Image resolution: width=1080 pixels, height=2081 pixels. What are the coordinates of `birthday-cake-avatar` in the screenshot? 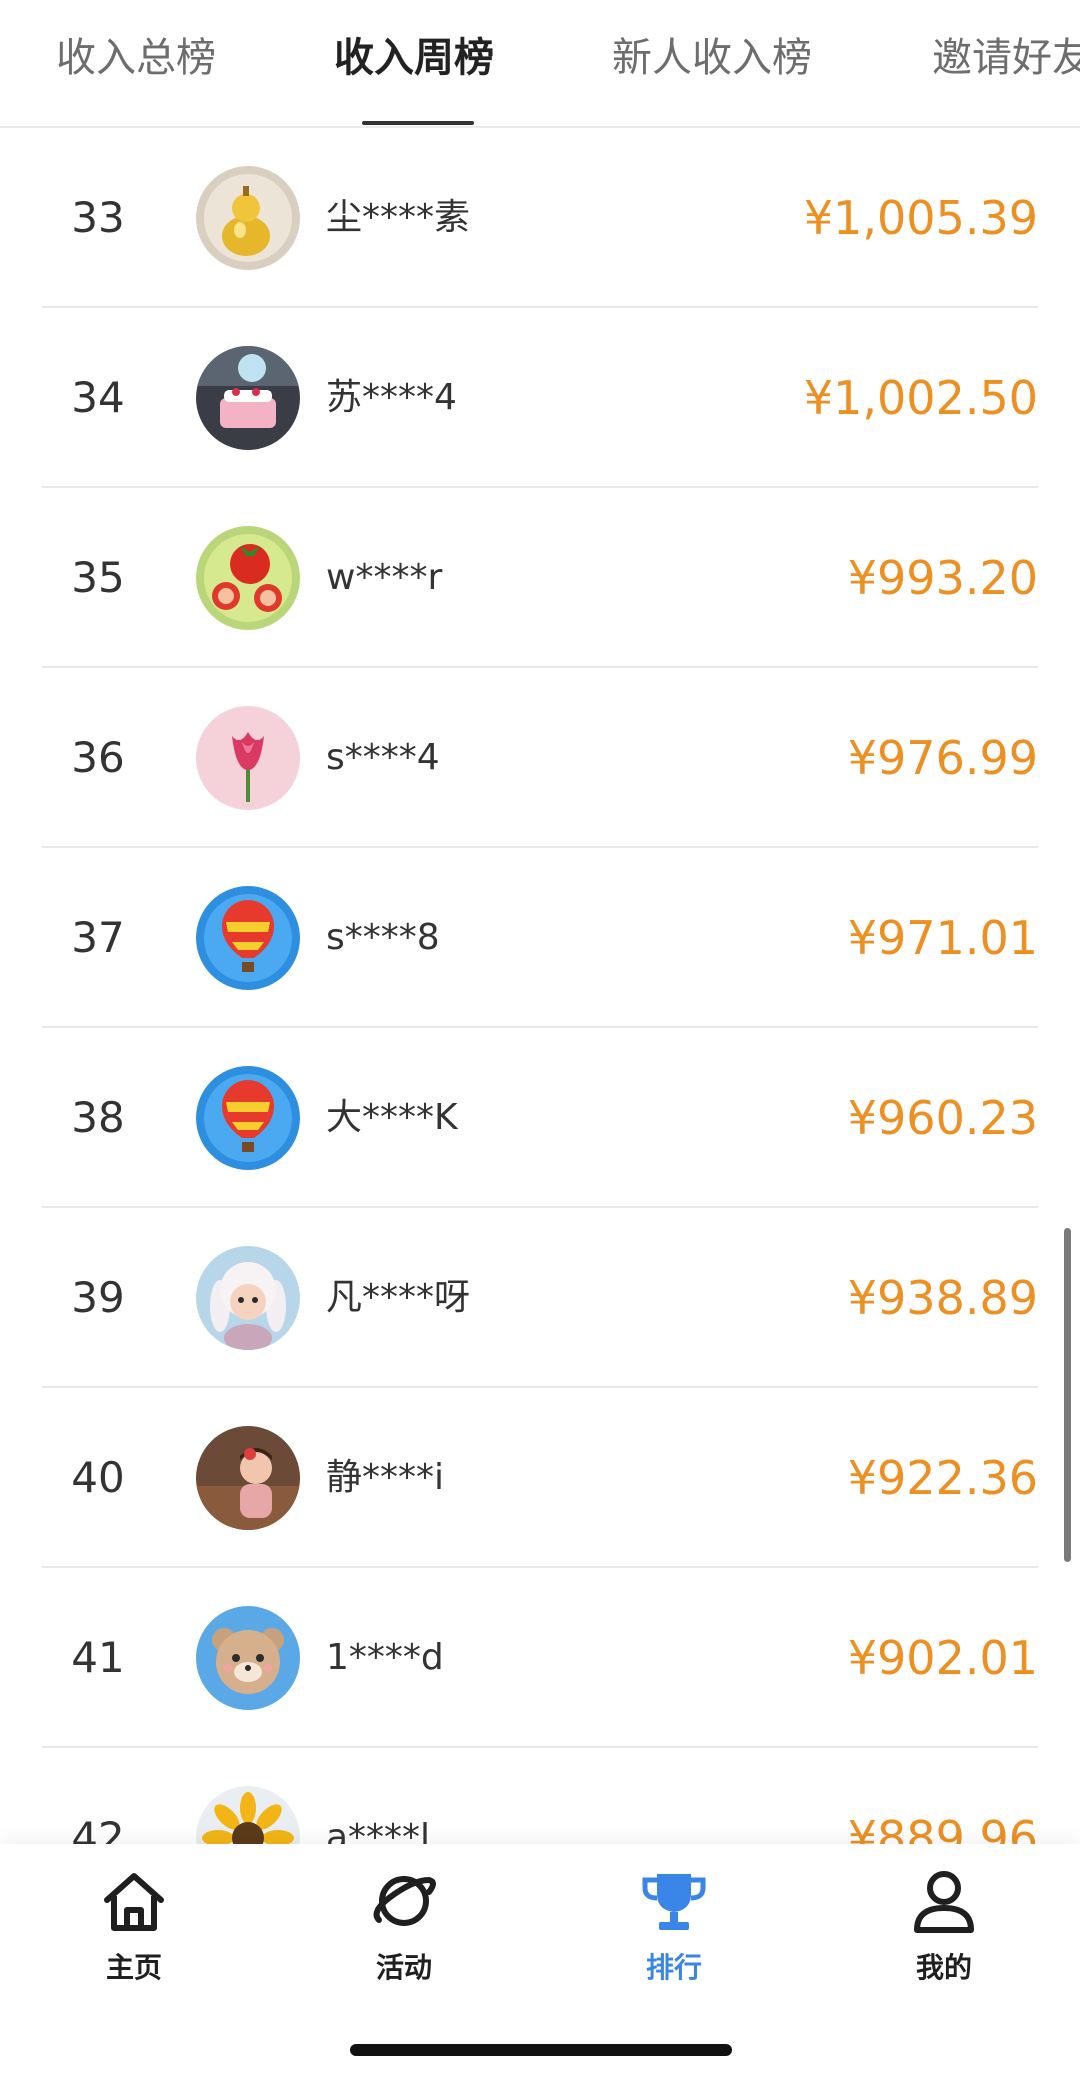 It's located at (248, 398).